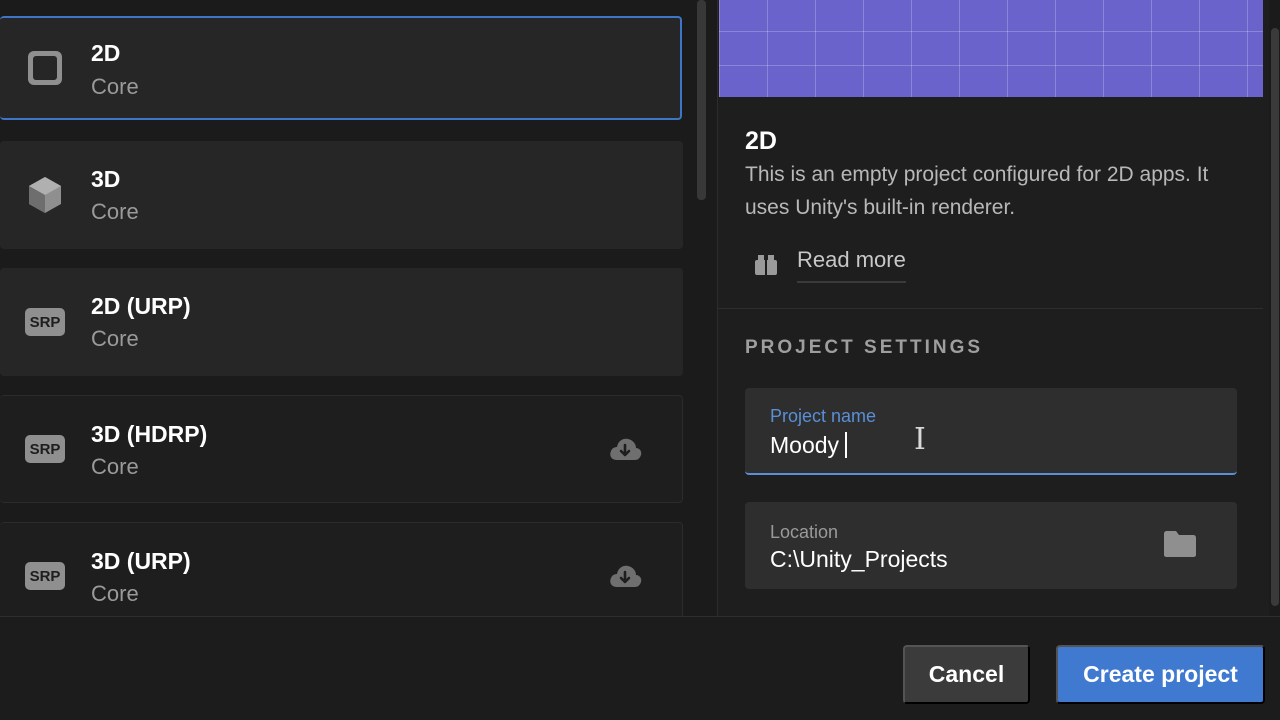 The image size is (1280, 720). Describe the element at coordinates (804, 532) in the screenshot. I see `location-label: Location` at that location.